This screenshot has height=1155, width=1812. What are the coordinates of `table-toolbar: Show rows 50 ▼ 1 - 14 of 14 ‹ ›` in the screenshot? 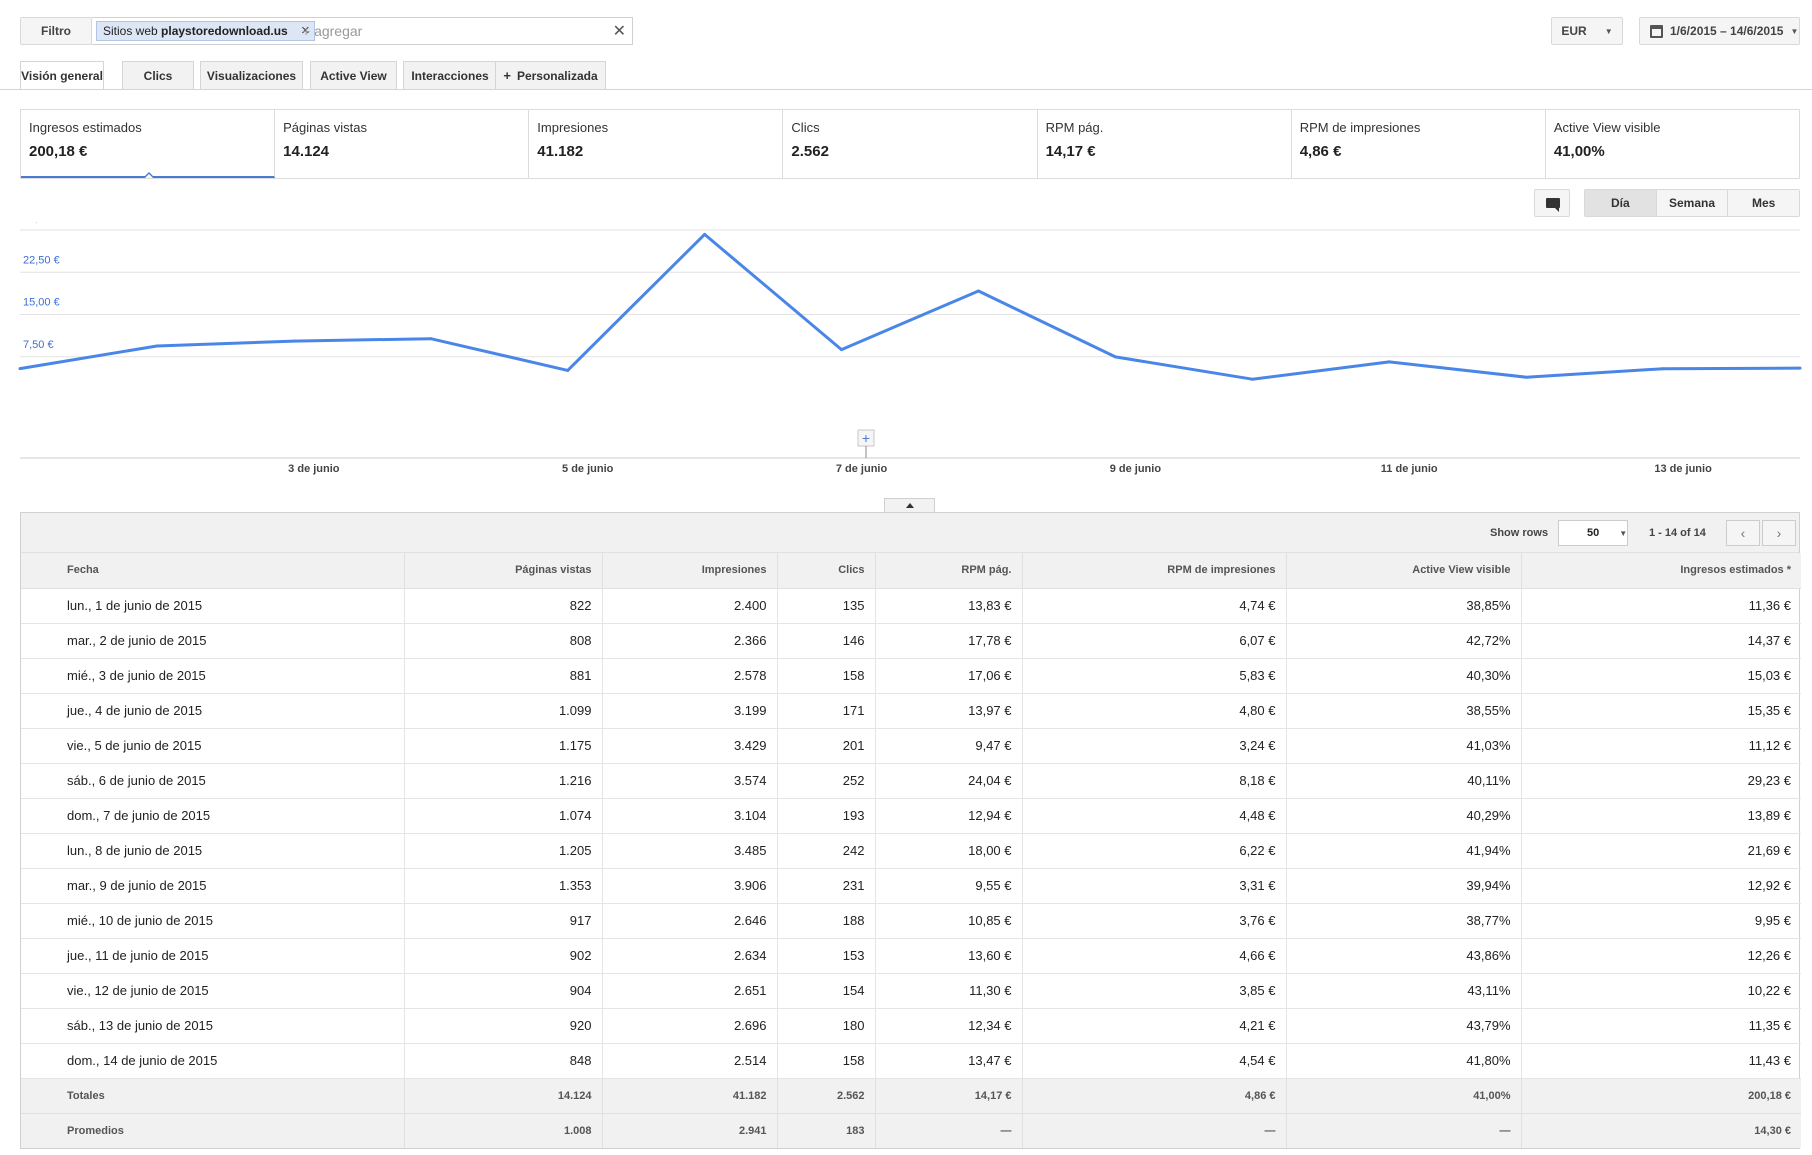 It's located at (910, 533).